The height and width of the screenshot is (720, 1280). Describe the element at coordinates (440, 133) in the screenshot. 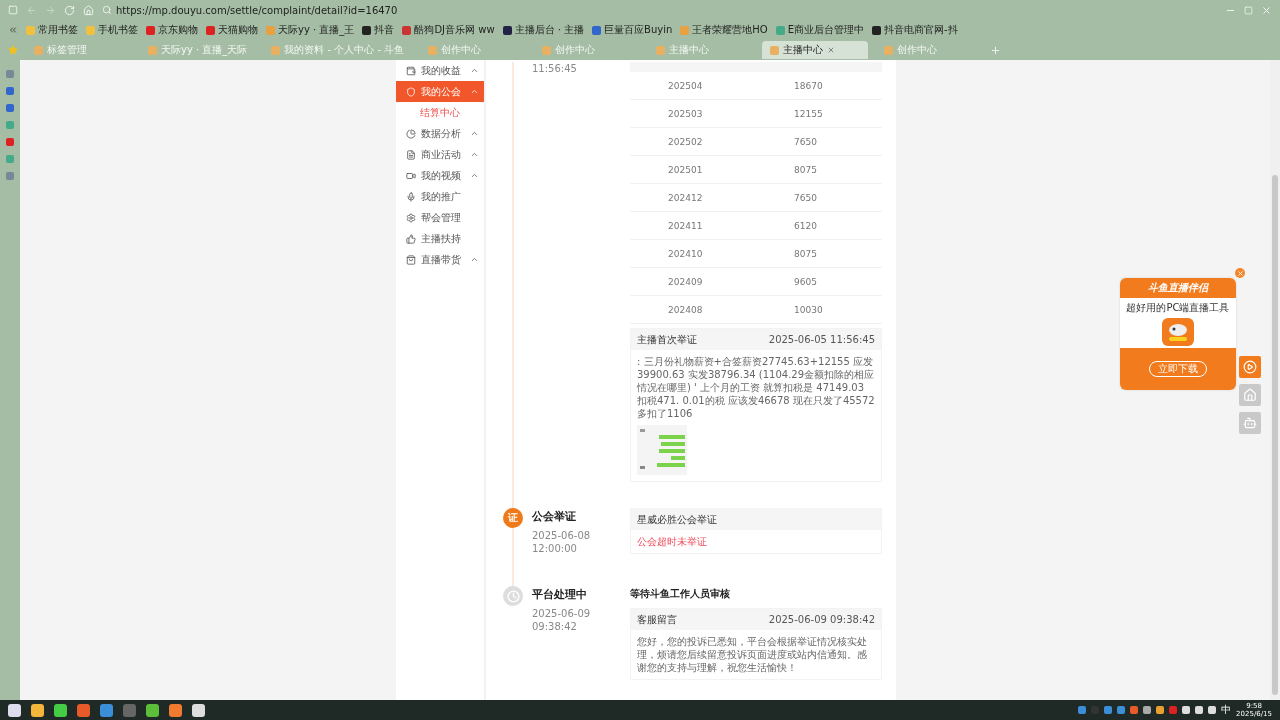

I see `sidebar-item: 数据分析` at that location.